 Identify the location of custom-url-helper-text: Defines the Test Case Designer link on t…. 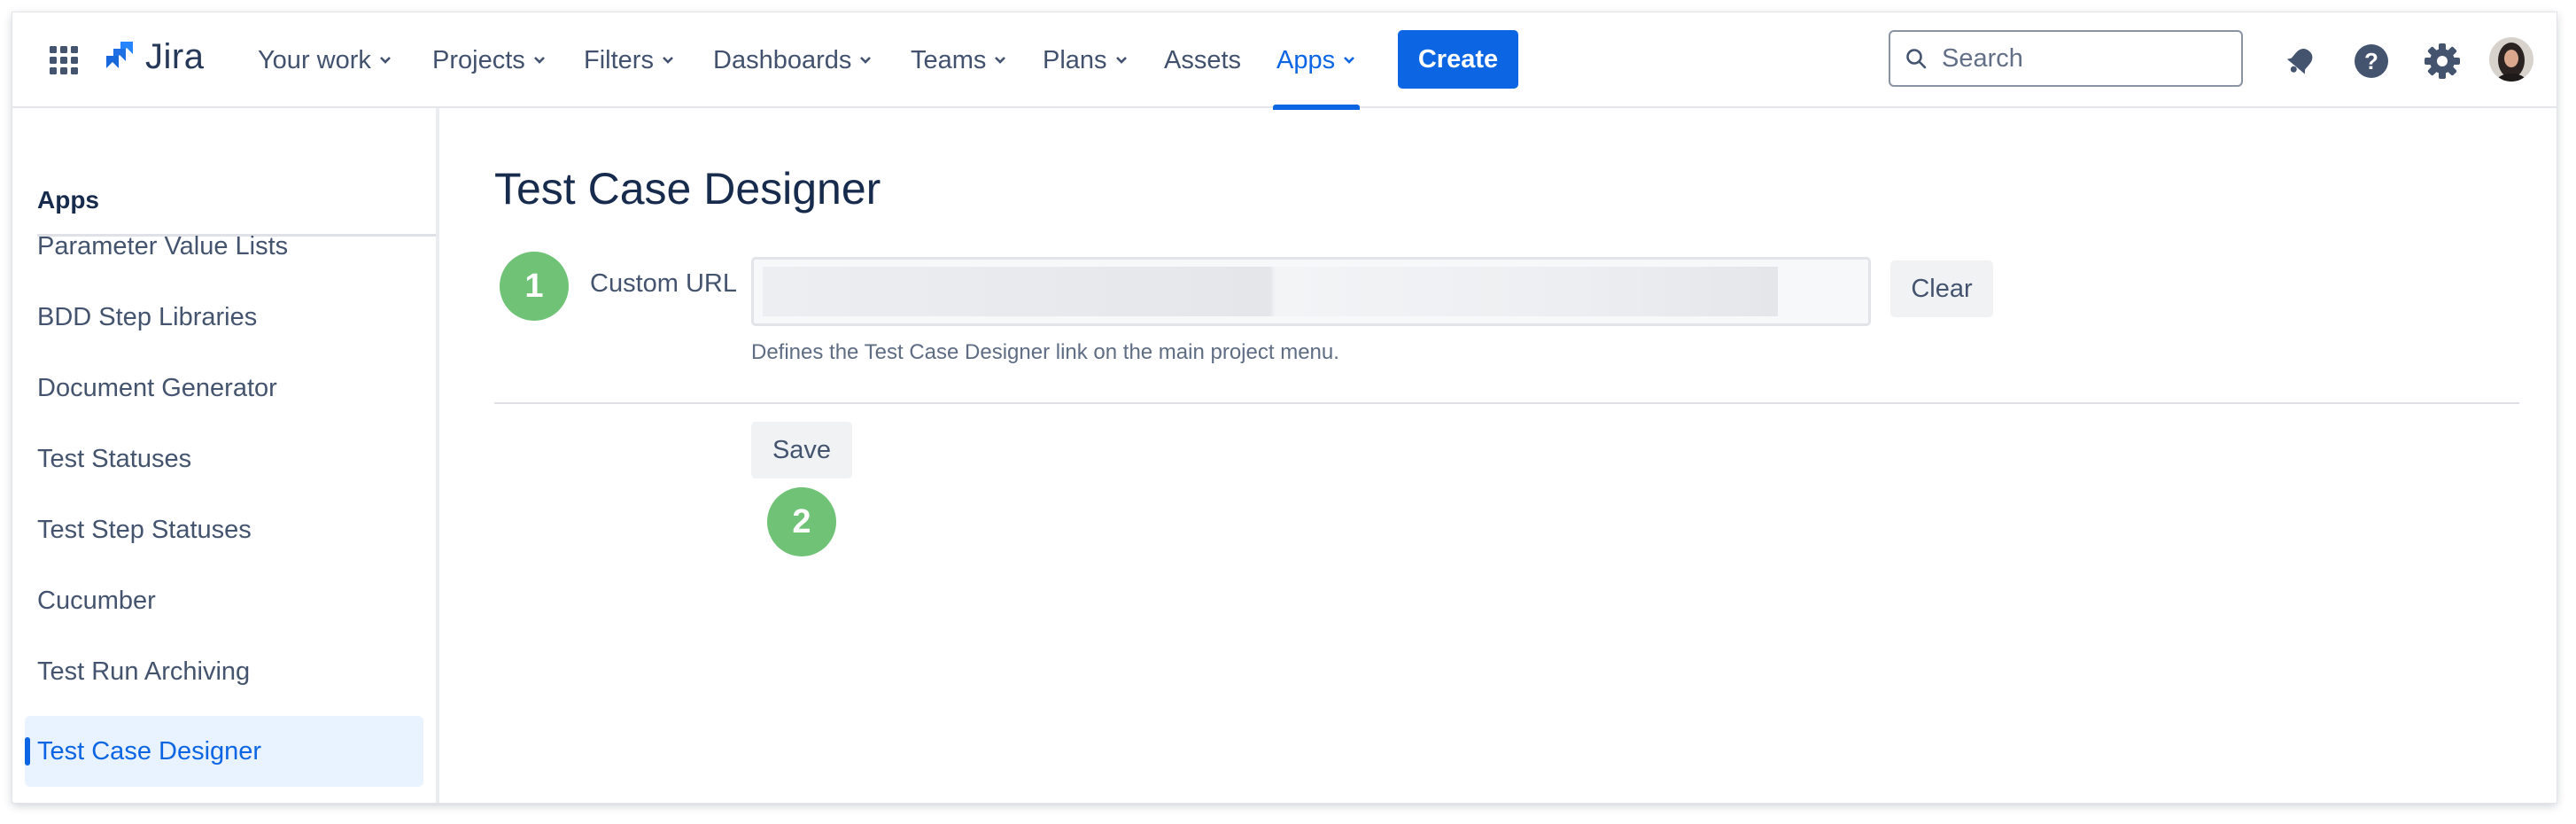
(1045, 352).